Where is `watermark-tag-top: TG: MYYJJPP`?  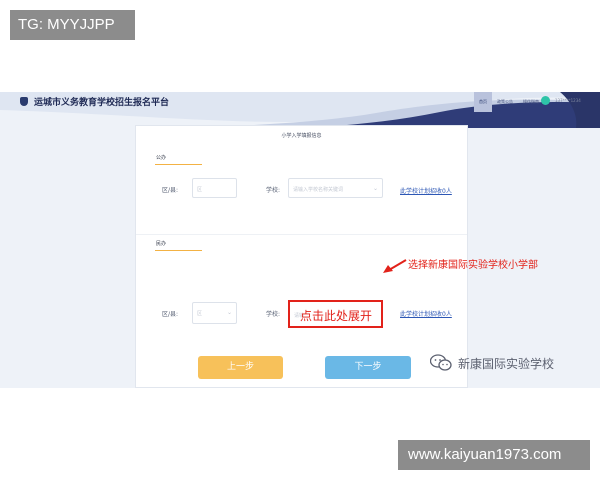
watermark-tag-top: TG: MYYJJPP is located at coordinates (72, 25).